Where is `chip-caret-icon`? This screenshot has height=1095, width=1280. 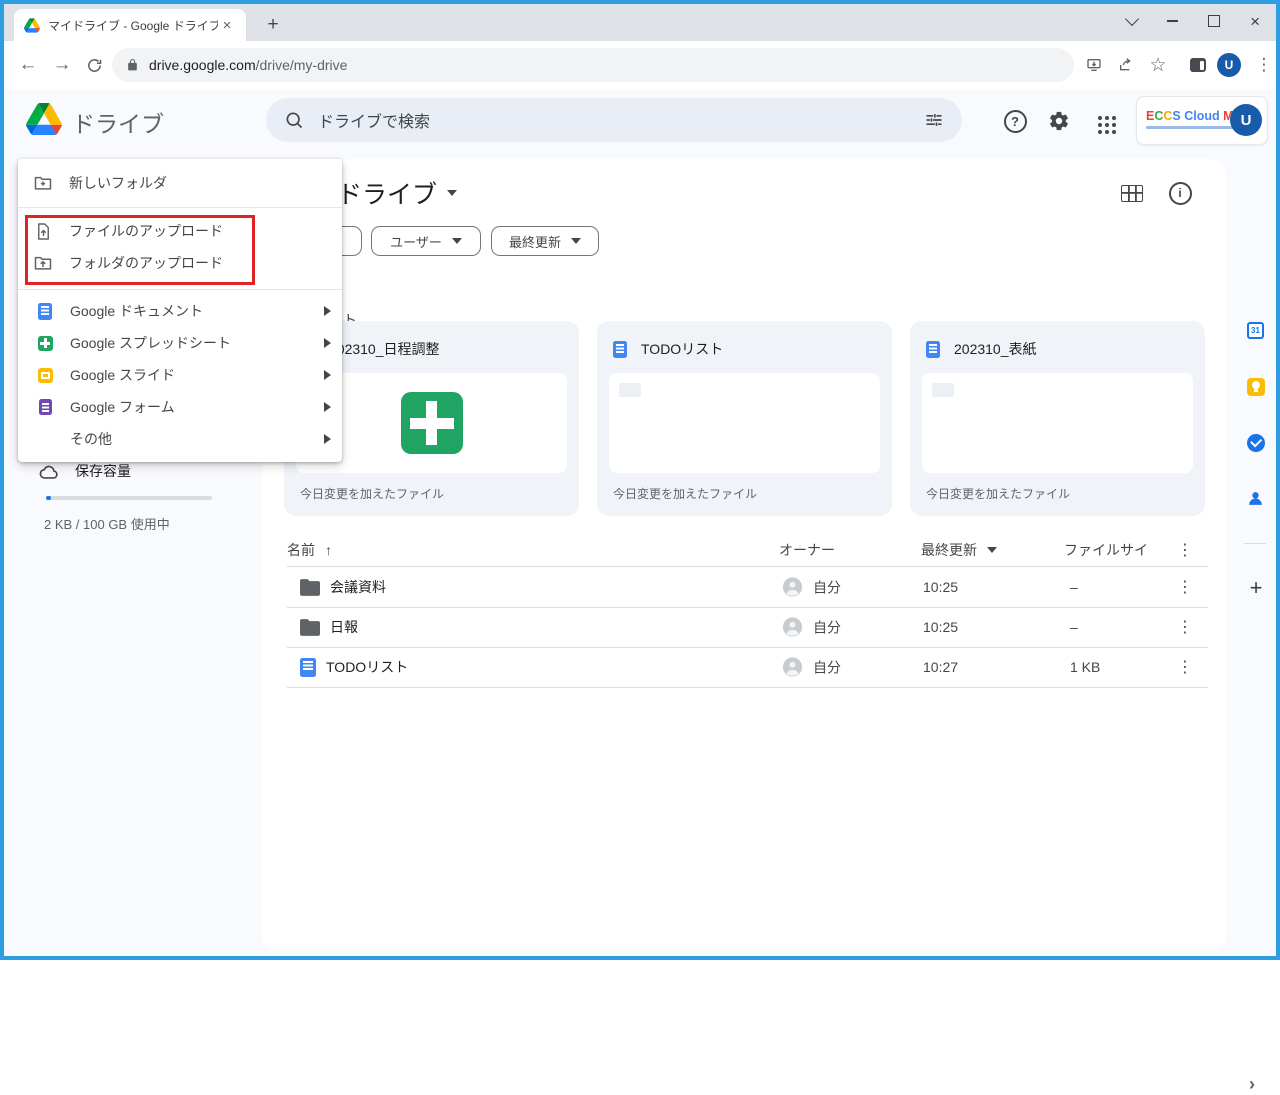 chip-caret-icon is located at coordinates (456, 241).